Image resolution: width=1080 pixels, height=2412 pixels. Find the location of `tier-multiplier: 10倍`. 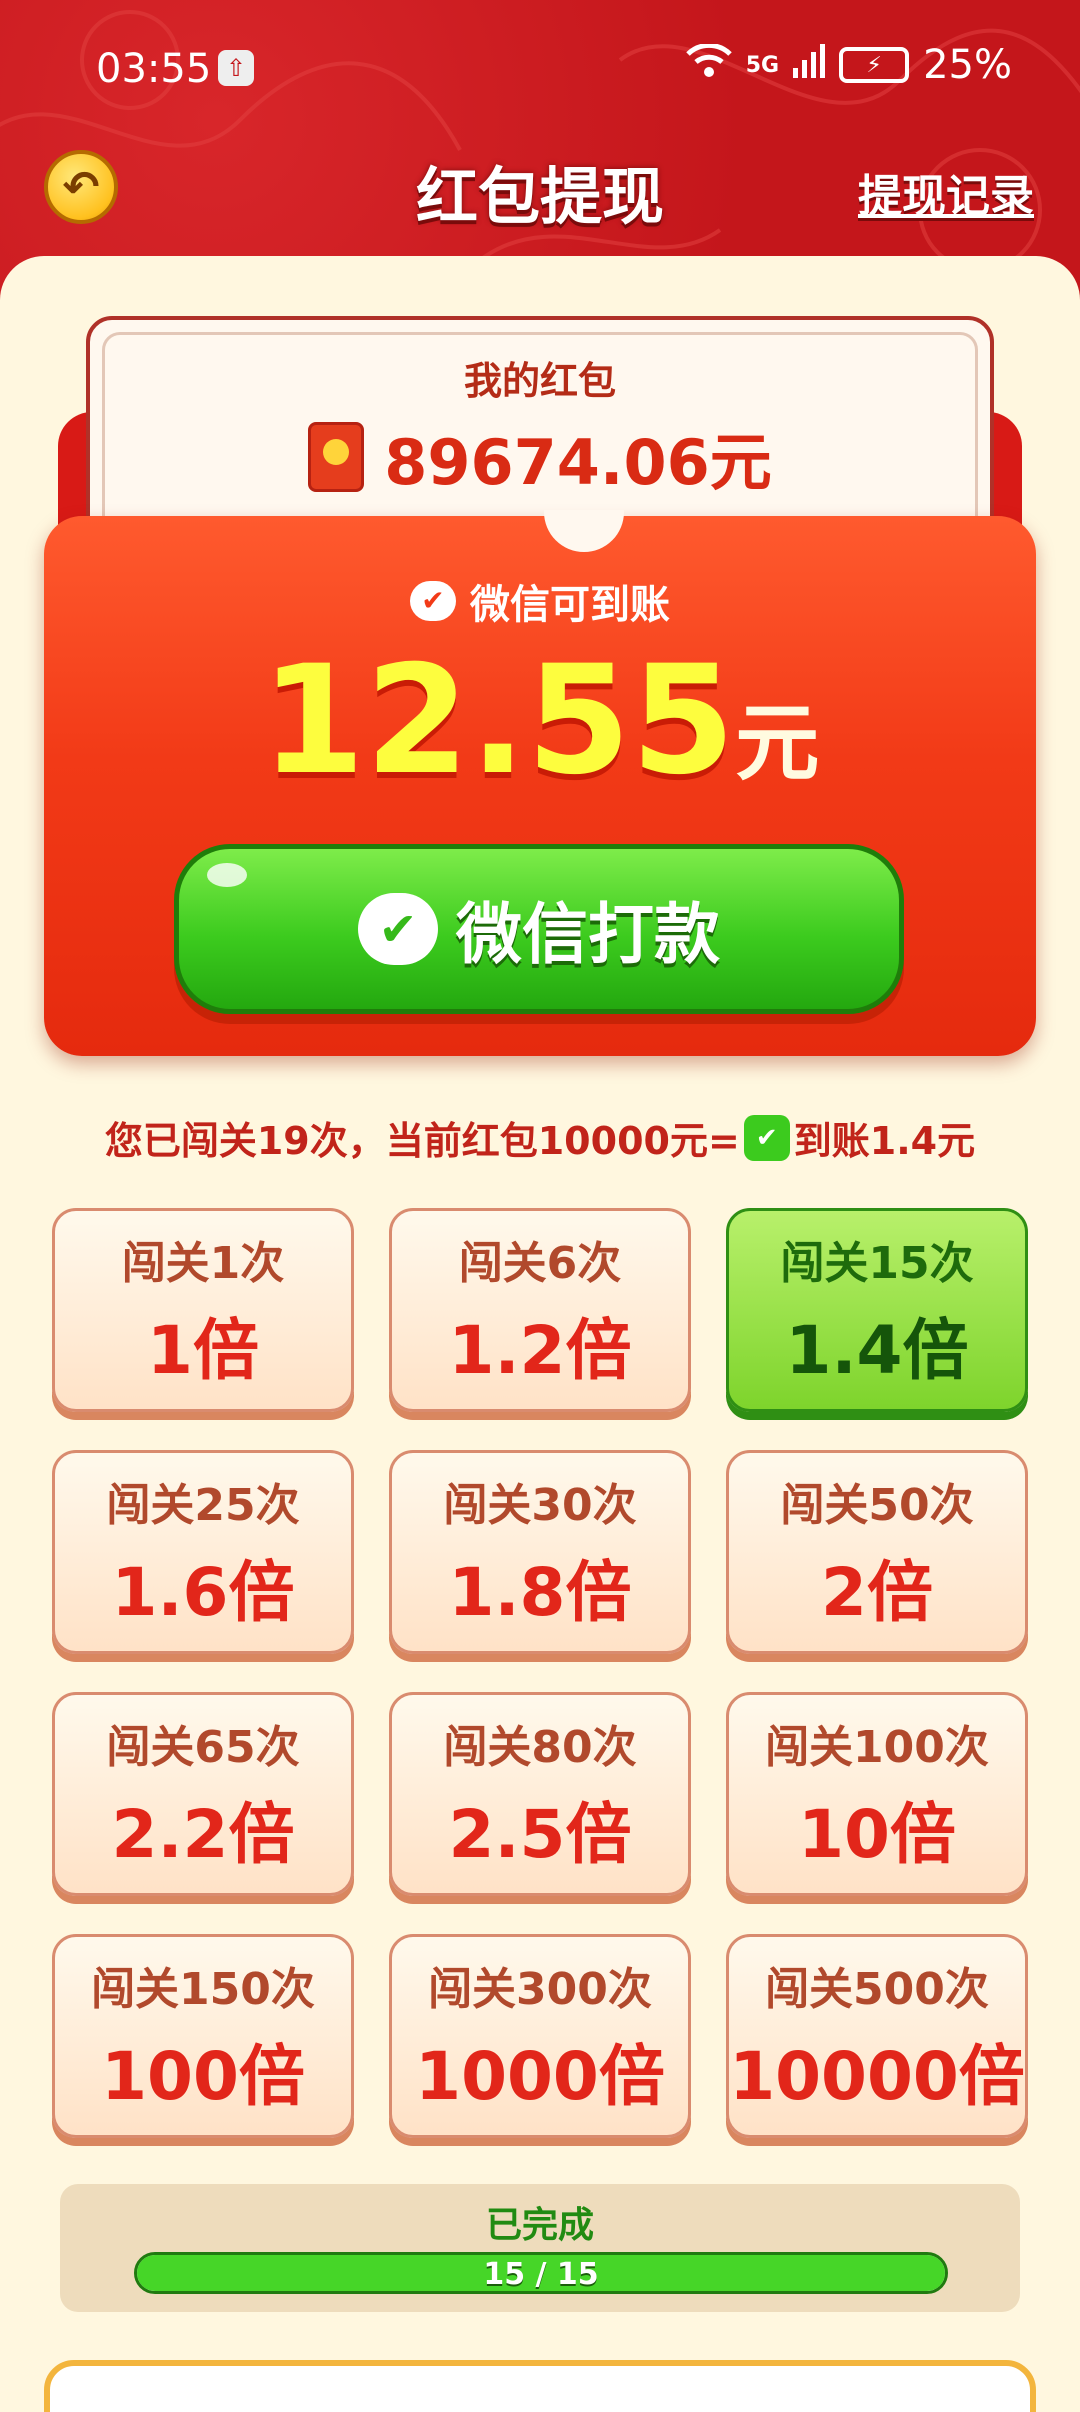

tier-multiplier: 10倍 is located at coordinates (877, 1834).